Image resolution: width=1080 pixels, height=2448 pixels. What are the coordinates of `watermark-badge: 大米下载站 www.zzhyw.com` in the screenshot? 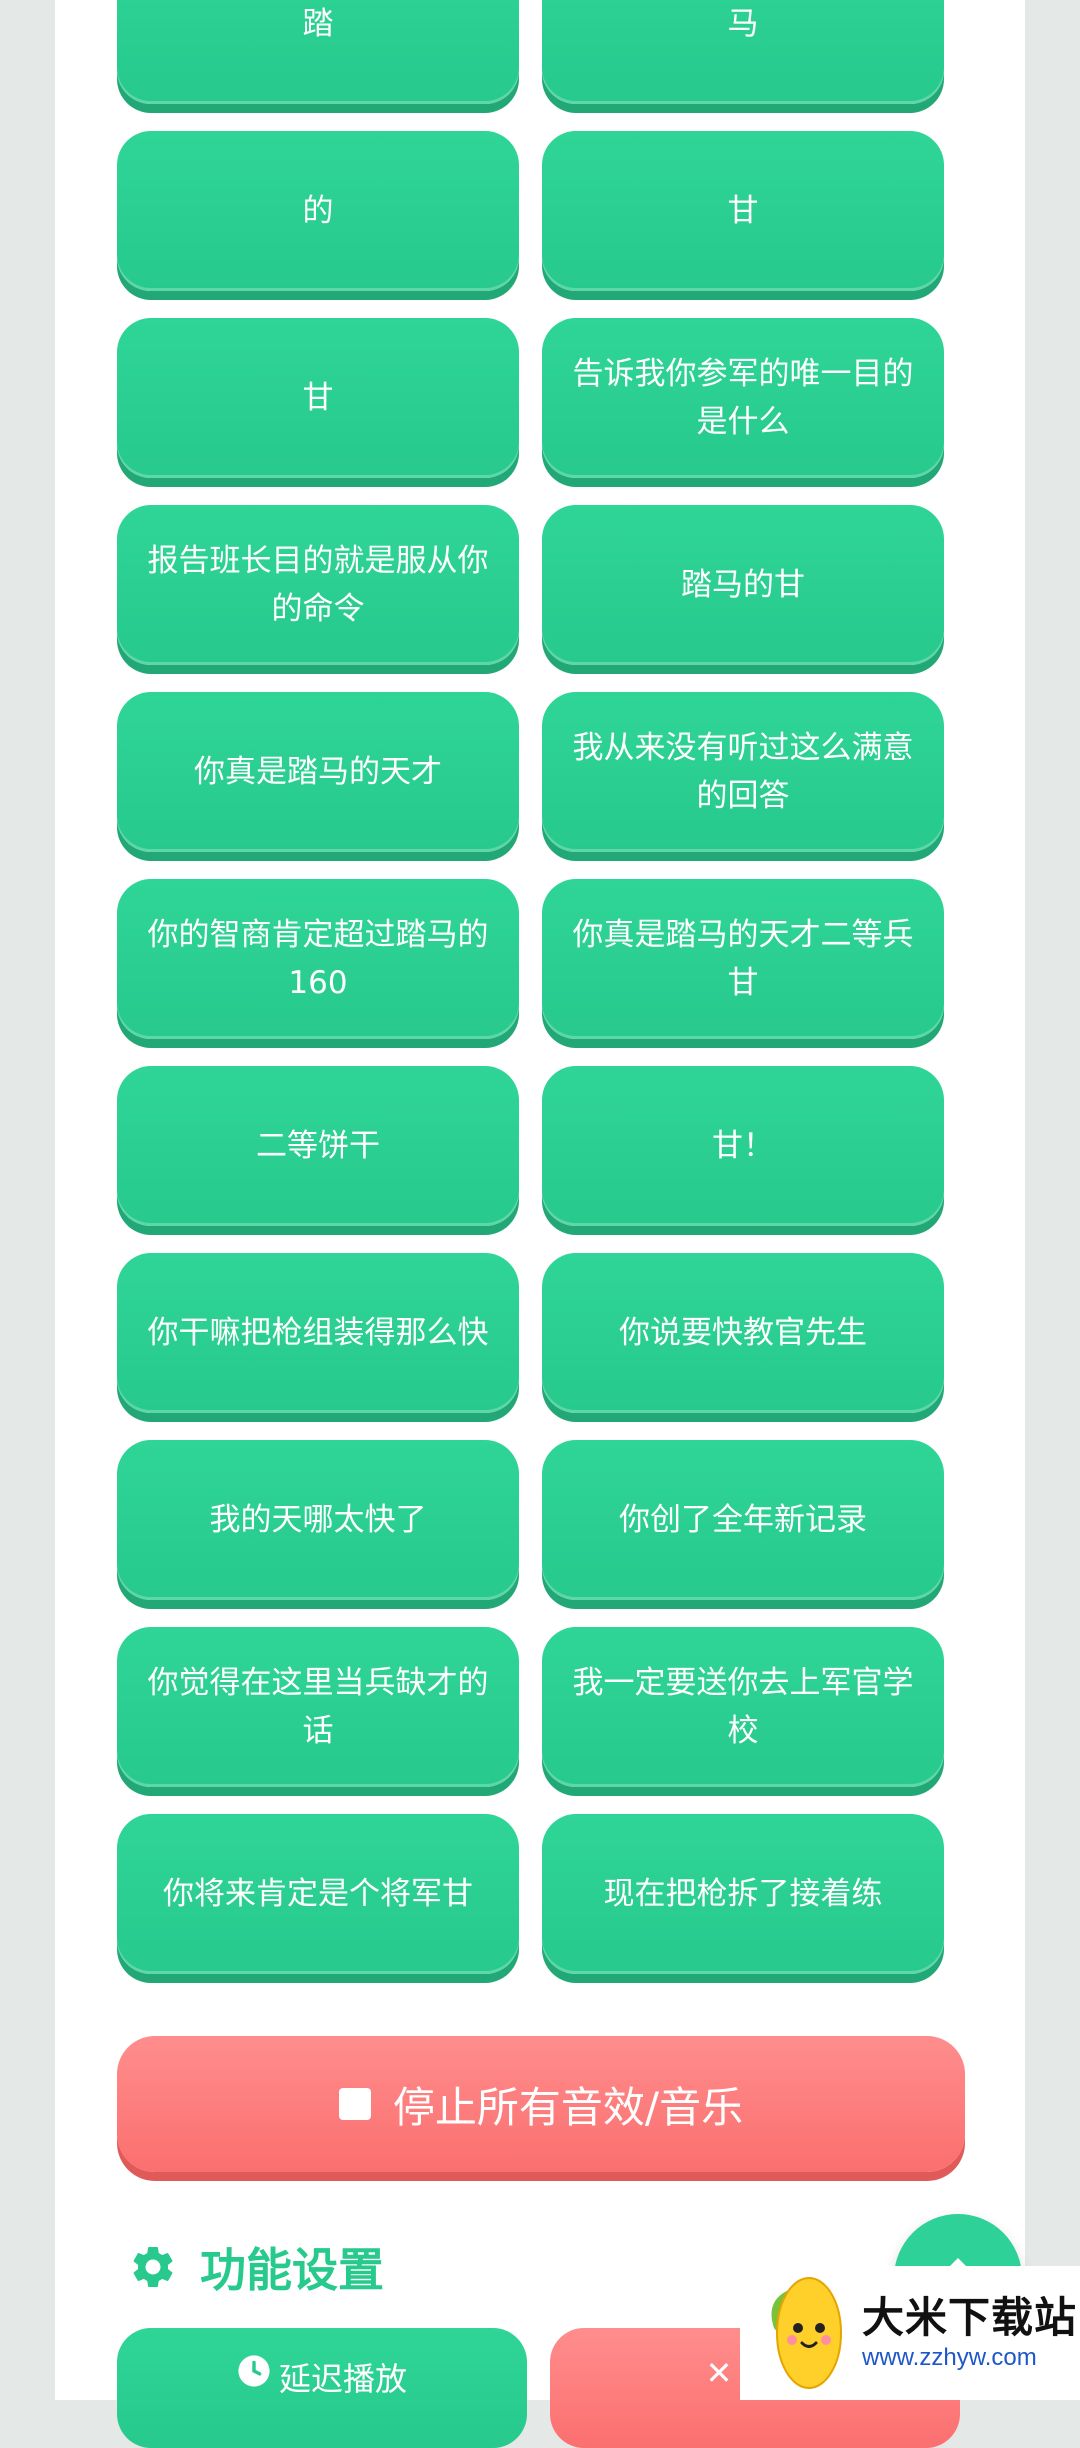 It's located at (910, 2333).